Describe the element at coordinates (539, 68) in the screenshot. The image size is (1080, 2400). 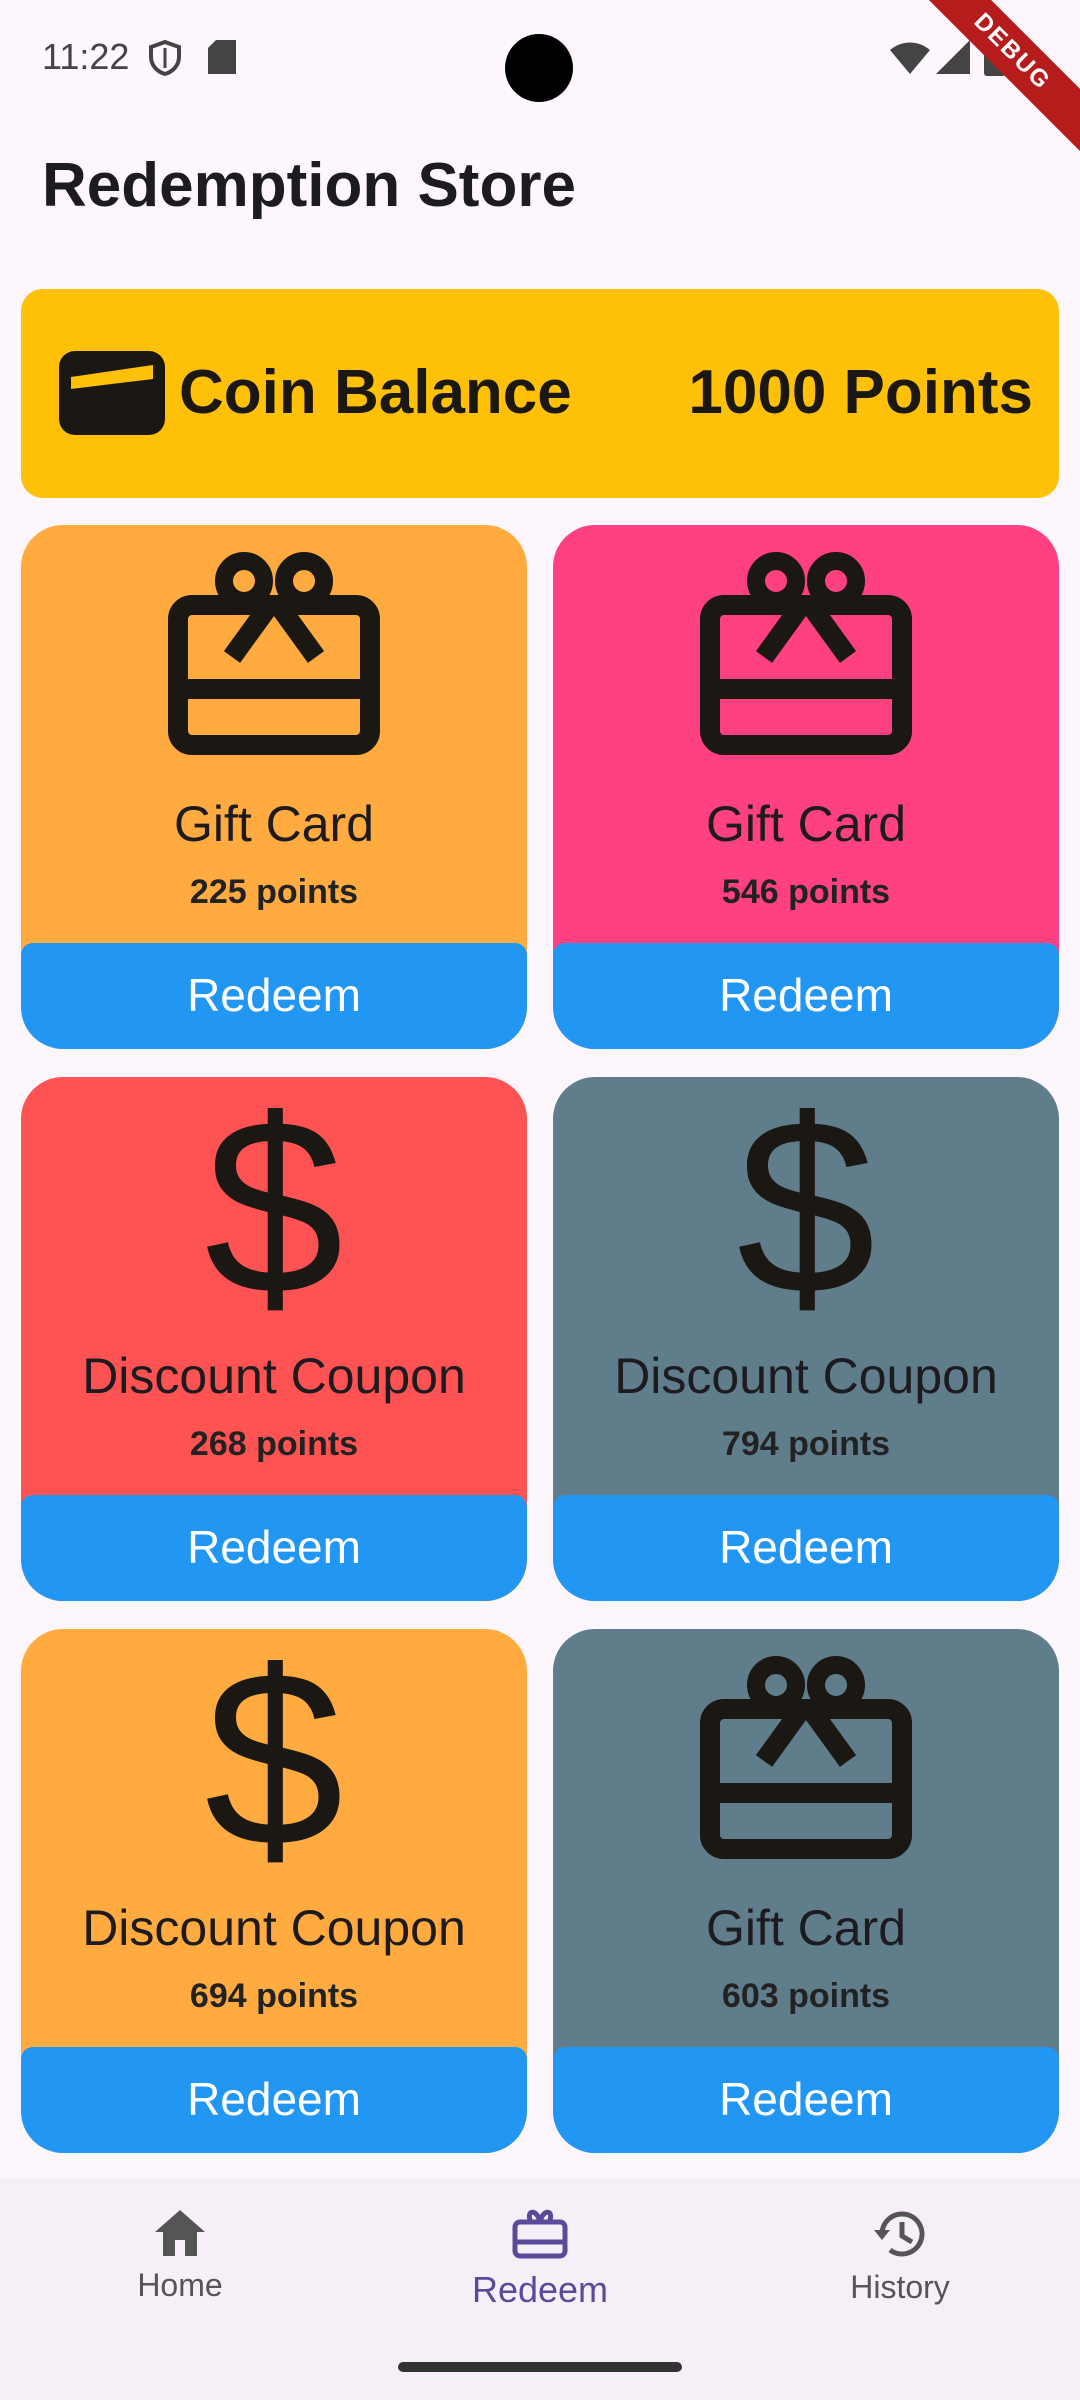
I see `camera-cutout` at that location.